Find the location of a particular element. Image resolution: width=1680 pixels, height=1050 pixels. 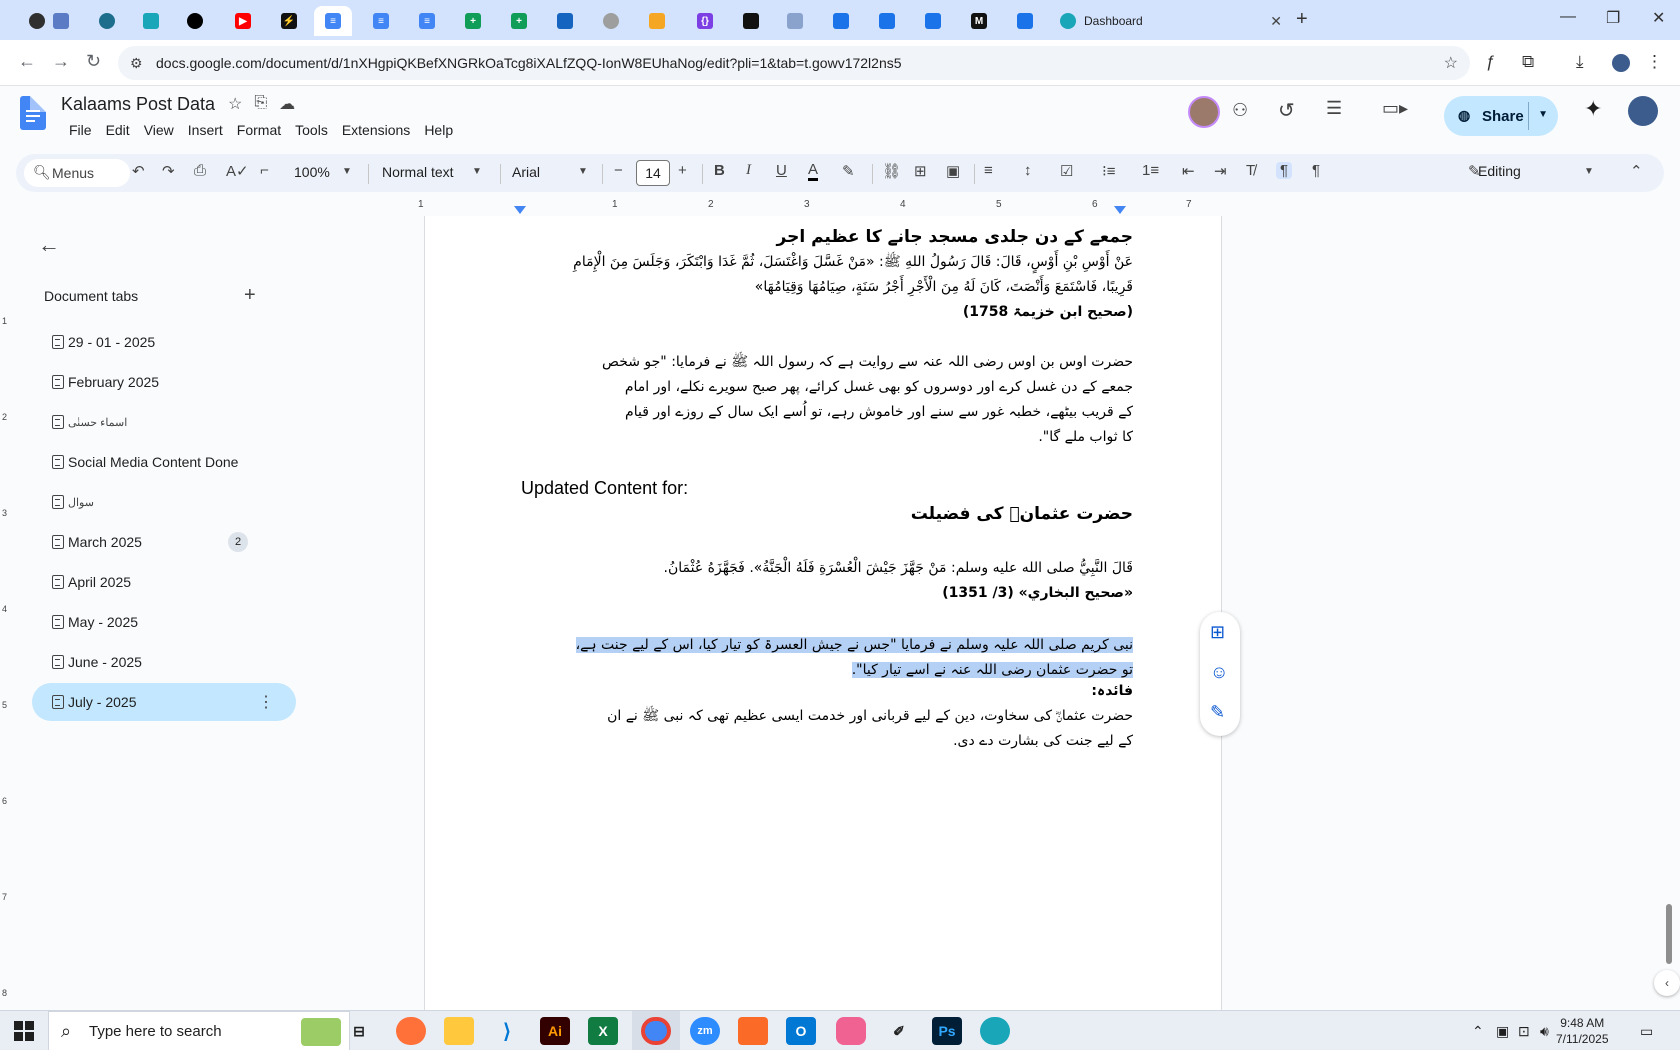

decrease-font-size-icon: − is located at coordinates (618, 170).